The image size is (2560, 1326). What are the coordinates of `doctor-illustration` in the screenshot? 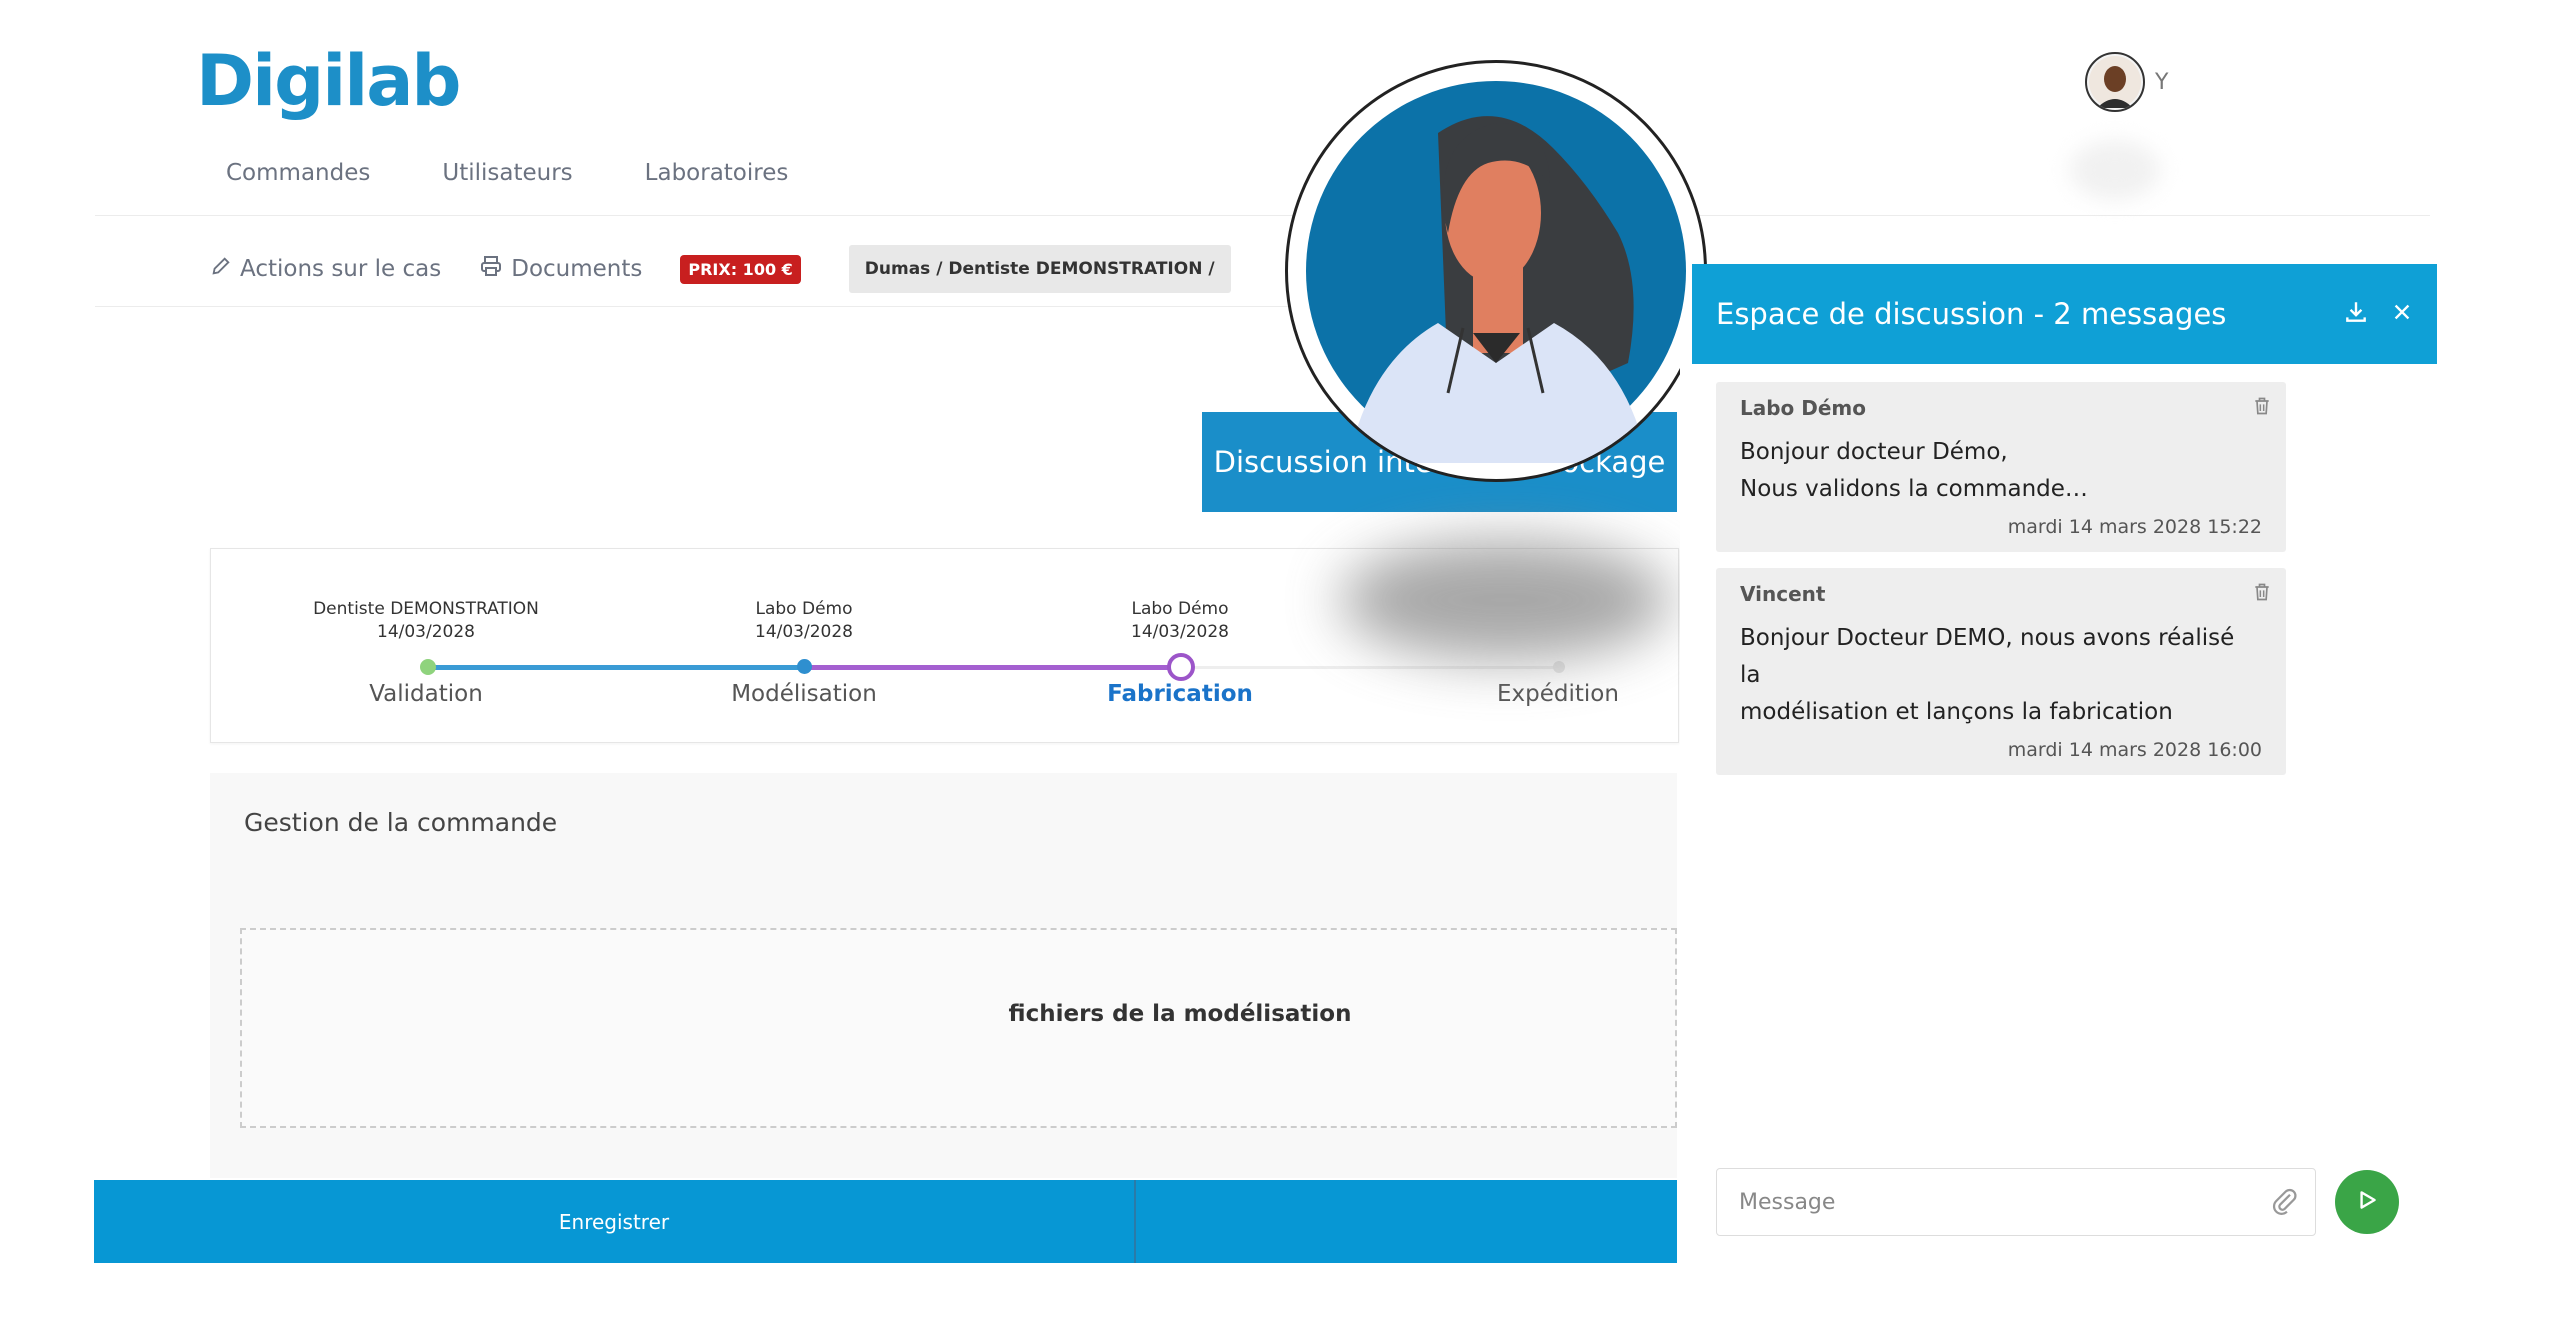 It's located at (1496, 271).